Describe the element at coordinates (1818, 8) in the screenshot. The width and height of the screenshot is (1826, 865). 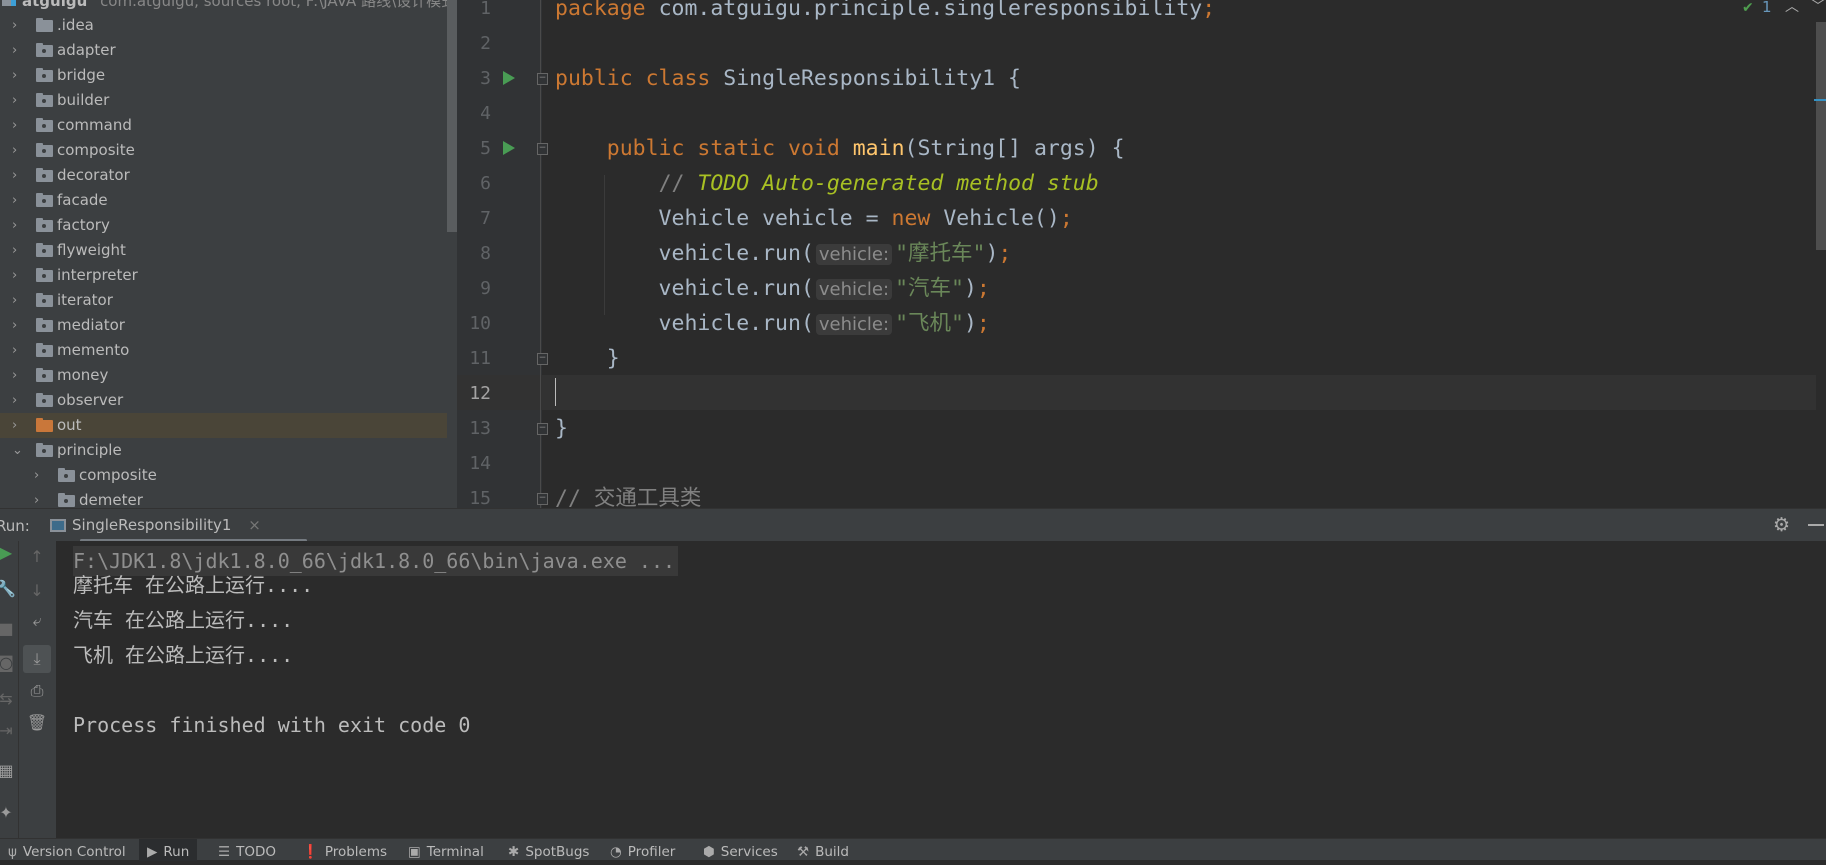
I see `chevron-down-icon: ﹀` at that location.